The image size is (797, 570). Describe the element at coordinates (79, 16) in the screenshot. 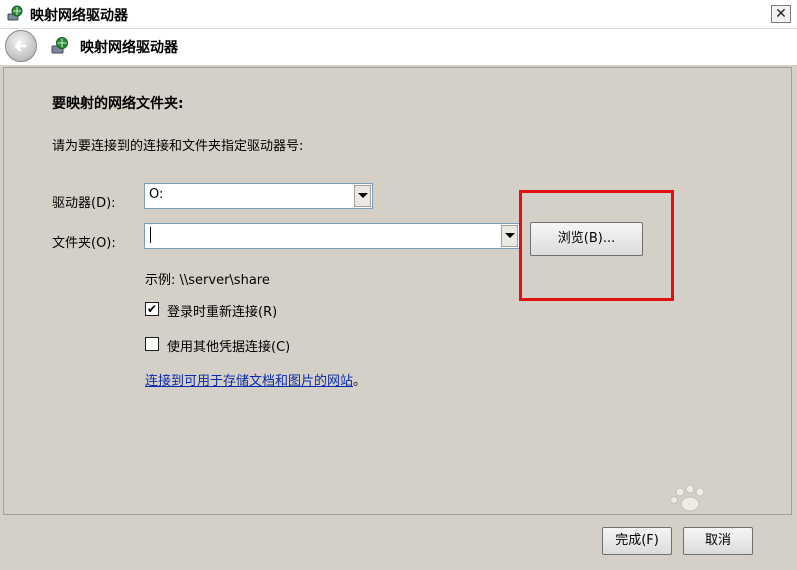

I see `window-title: 映射网络驱动器` at that location.